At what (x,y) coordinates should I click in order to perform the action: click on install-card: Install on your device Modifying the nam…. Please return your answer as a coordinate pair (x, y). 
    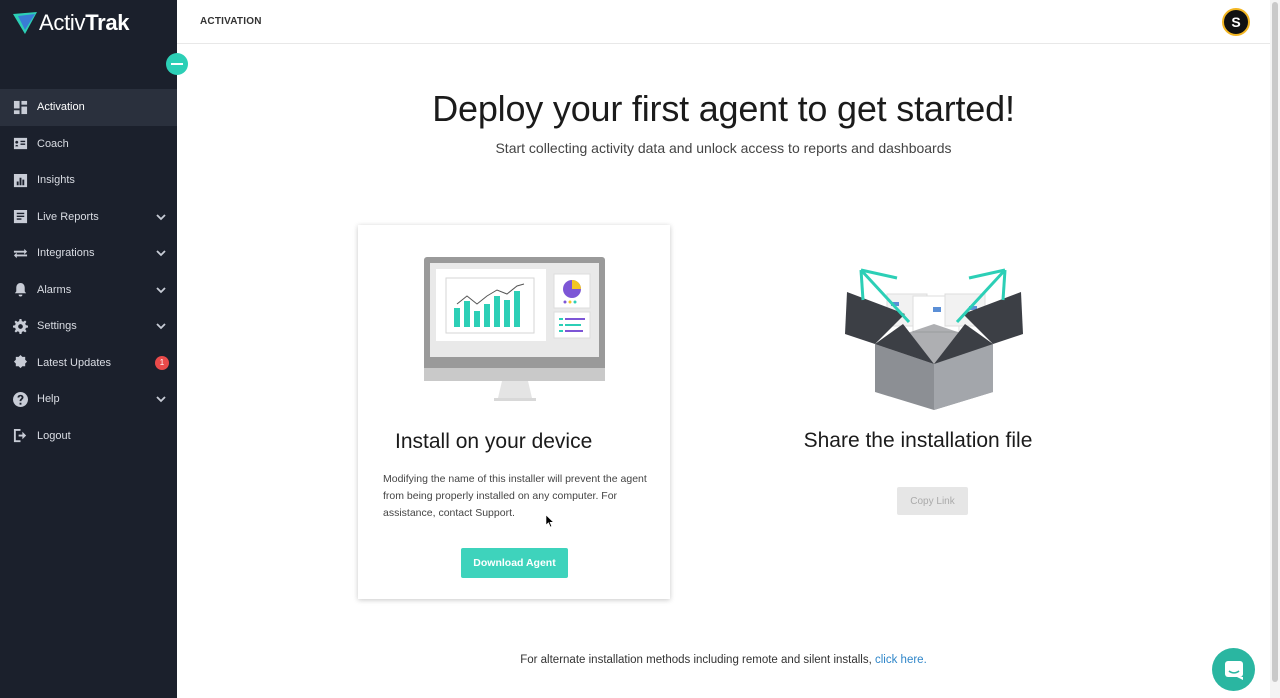
    Looking at the image, I should click on (514, 412).